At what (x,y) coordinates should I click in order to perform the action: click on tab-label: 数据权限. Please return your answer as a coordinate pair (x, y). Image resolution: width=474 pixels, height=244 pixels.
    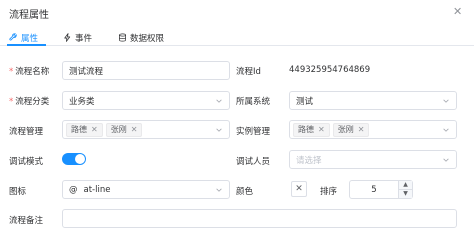
    Looking at the image, I should click on (147, 38).